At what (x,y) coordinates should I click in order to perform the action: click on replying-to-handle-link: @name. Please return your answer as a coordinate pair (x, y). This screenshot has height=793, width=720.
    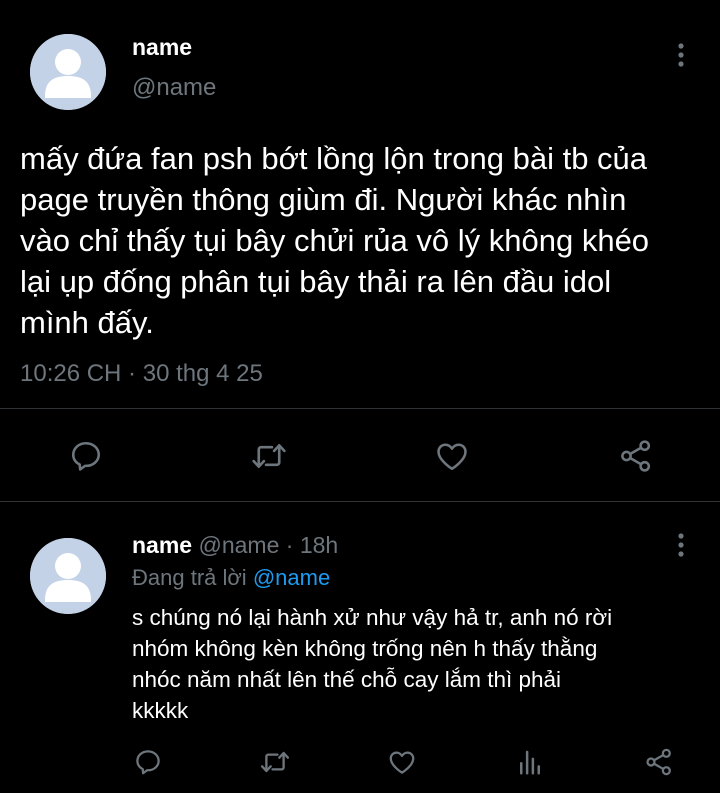
    Looking at the image, I should click on (291, 577).